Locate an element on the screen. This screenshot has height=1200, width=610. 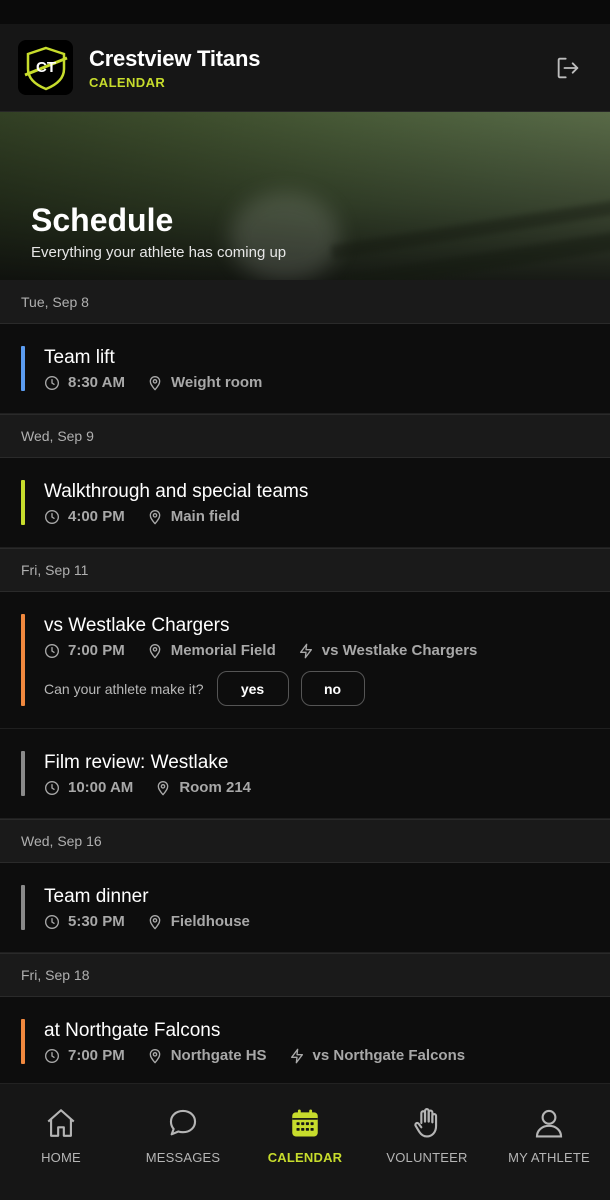
event-title: at Northgate Falcons is located at coordinates (132, 1030).